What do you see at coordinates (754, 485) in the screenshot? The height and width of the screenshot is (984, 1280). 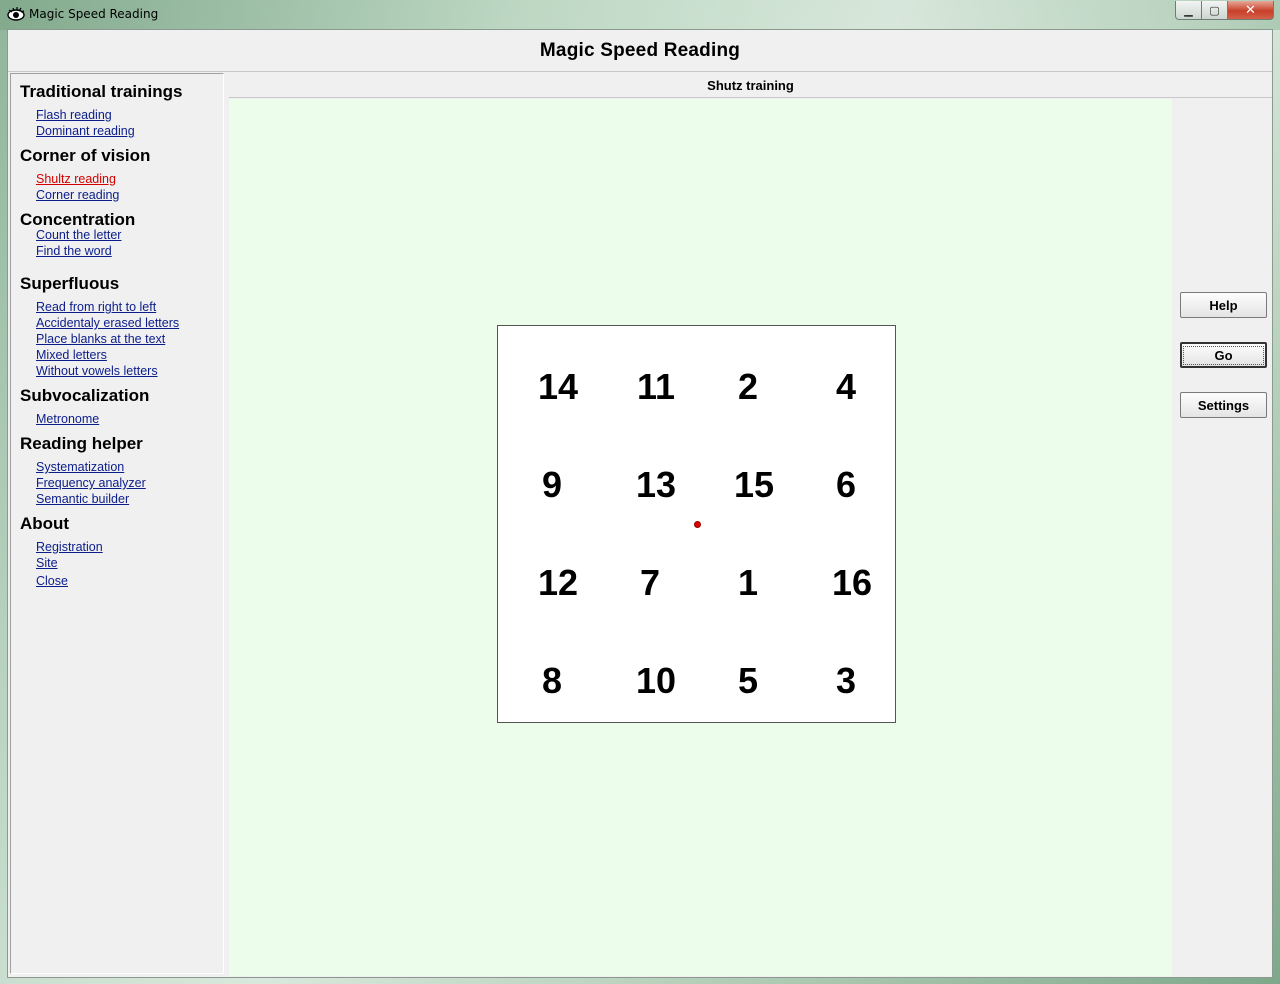 I see `table-cell: 15` at bounding box center [754, 485].